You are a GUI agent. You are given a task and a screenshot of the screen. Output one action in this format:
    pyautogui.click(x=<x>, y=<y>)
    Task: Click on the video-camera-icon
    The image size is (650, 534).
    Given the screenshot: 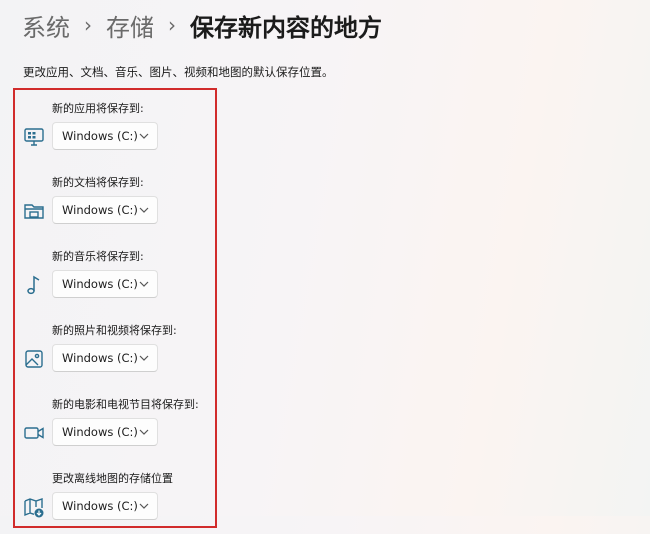 What is the action you would take?
    pyautogui.click(x=34, y=433)
    